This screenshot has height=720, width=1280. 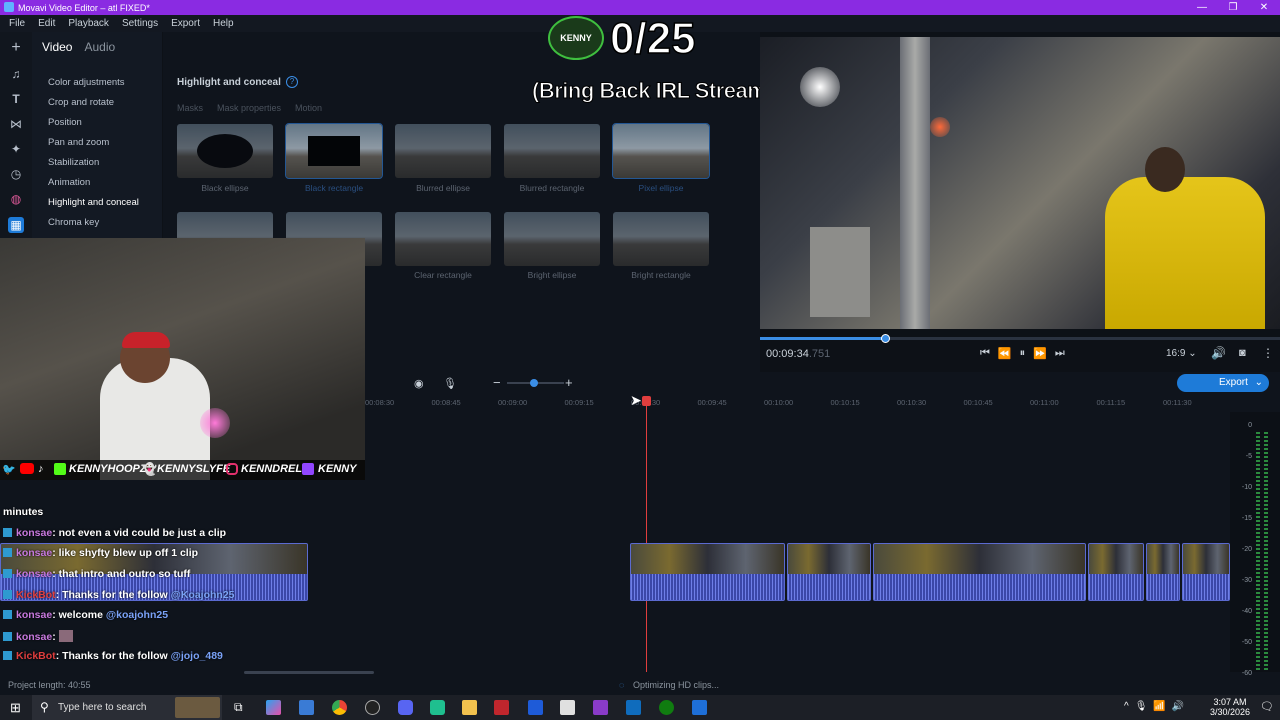 I want to click on minimize-button: —, so click(x=1202, y=7).